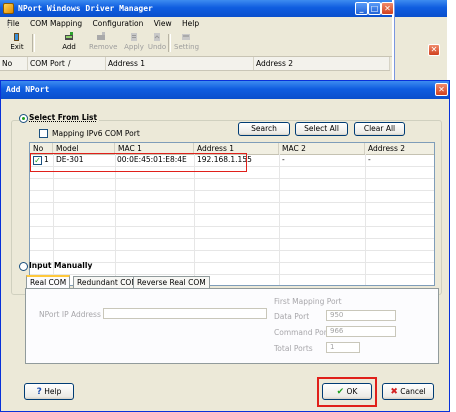 The height and width of the screenshot is (412, 456). Describe the element at coordinates (67, 63) in the screenshot. I see `col-com-port: COM Port` at that location.